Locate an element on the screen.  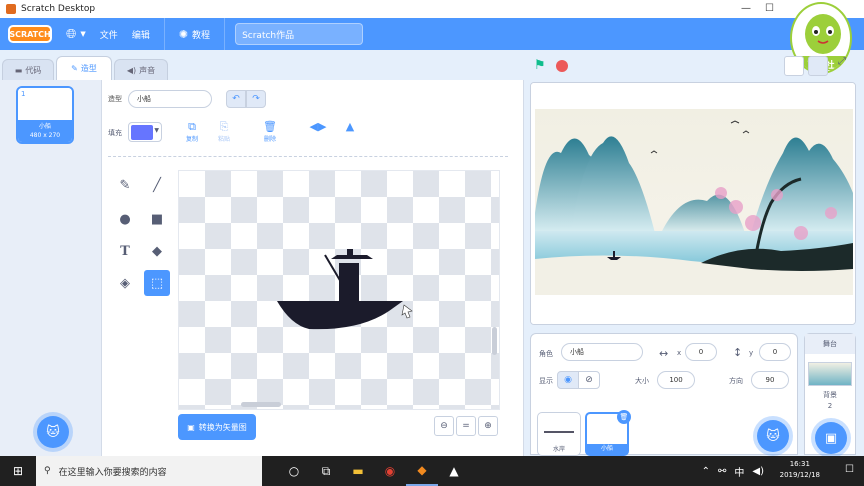
file-menu: 文件 is located at coordinates (109, 34).